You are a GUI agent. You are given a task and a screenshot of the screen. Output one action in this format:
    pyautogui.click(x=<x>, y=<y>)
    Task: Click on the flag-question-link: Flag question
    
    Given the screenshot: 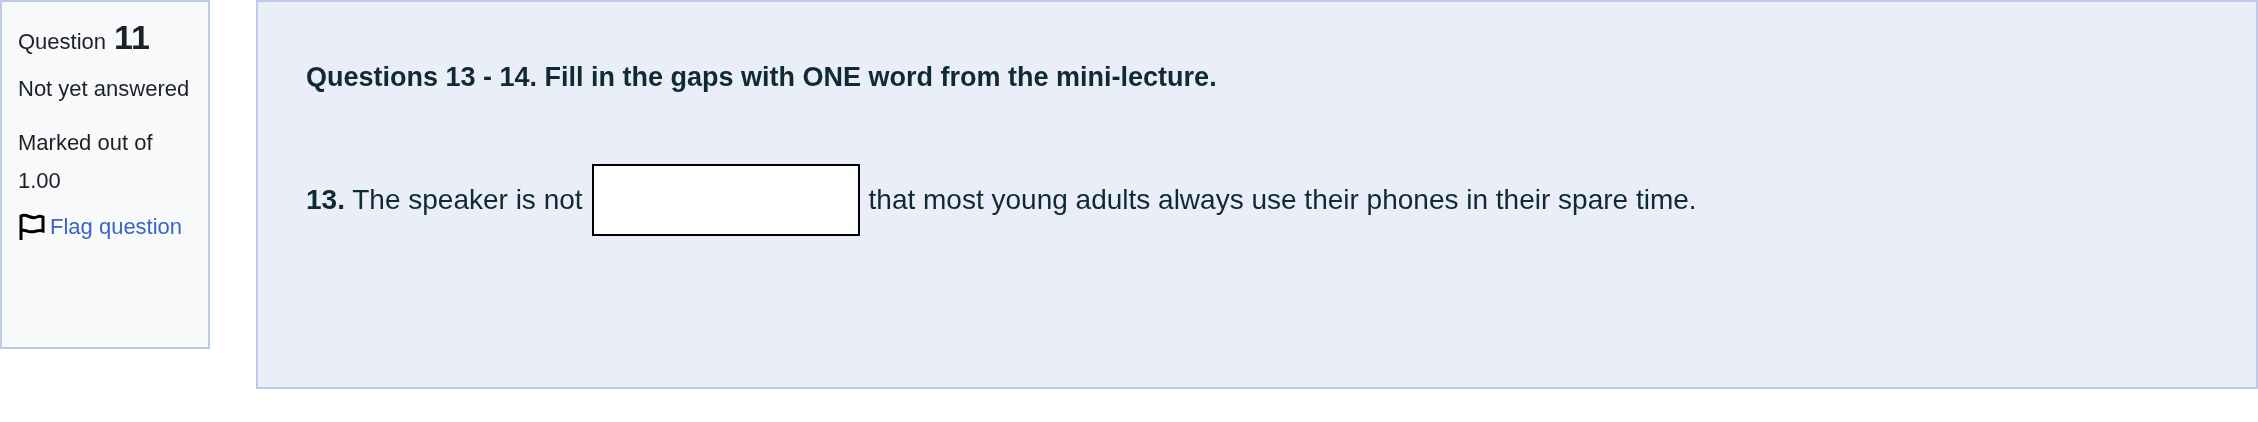 What is the action you would take?
    pyautogui.click(x=116, y=226)
    